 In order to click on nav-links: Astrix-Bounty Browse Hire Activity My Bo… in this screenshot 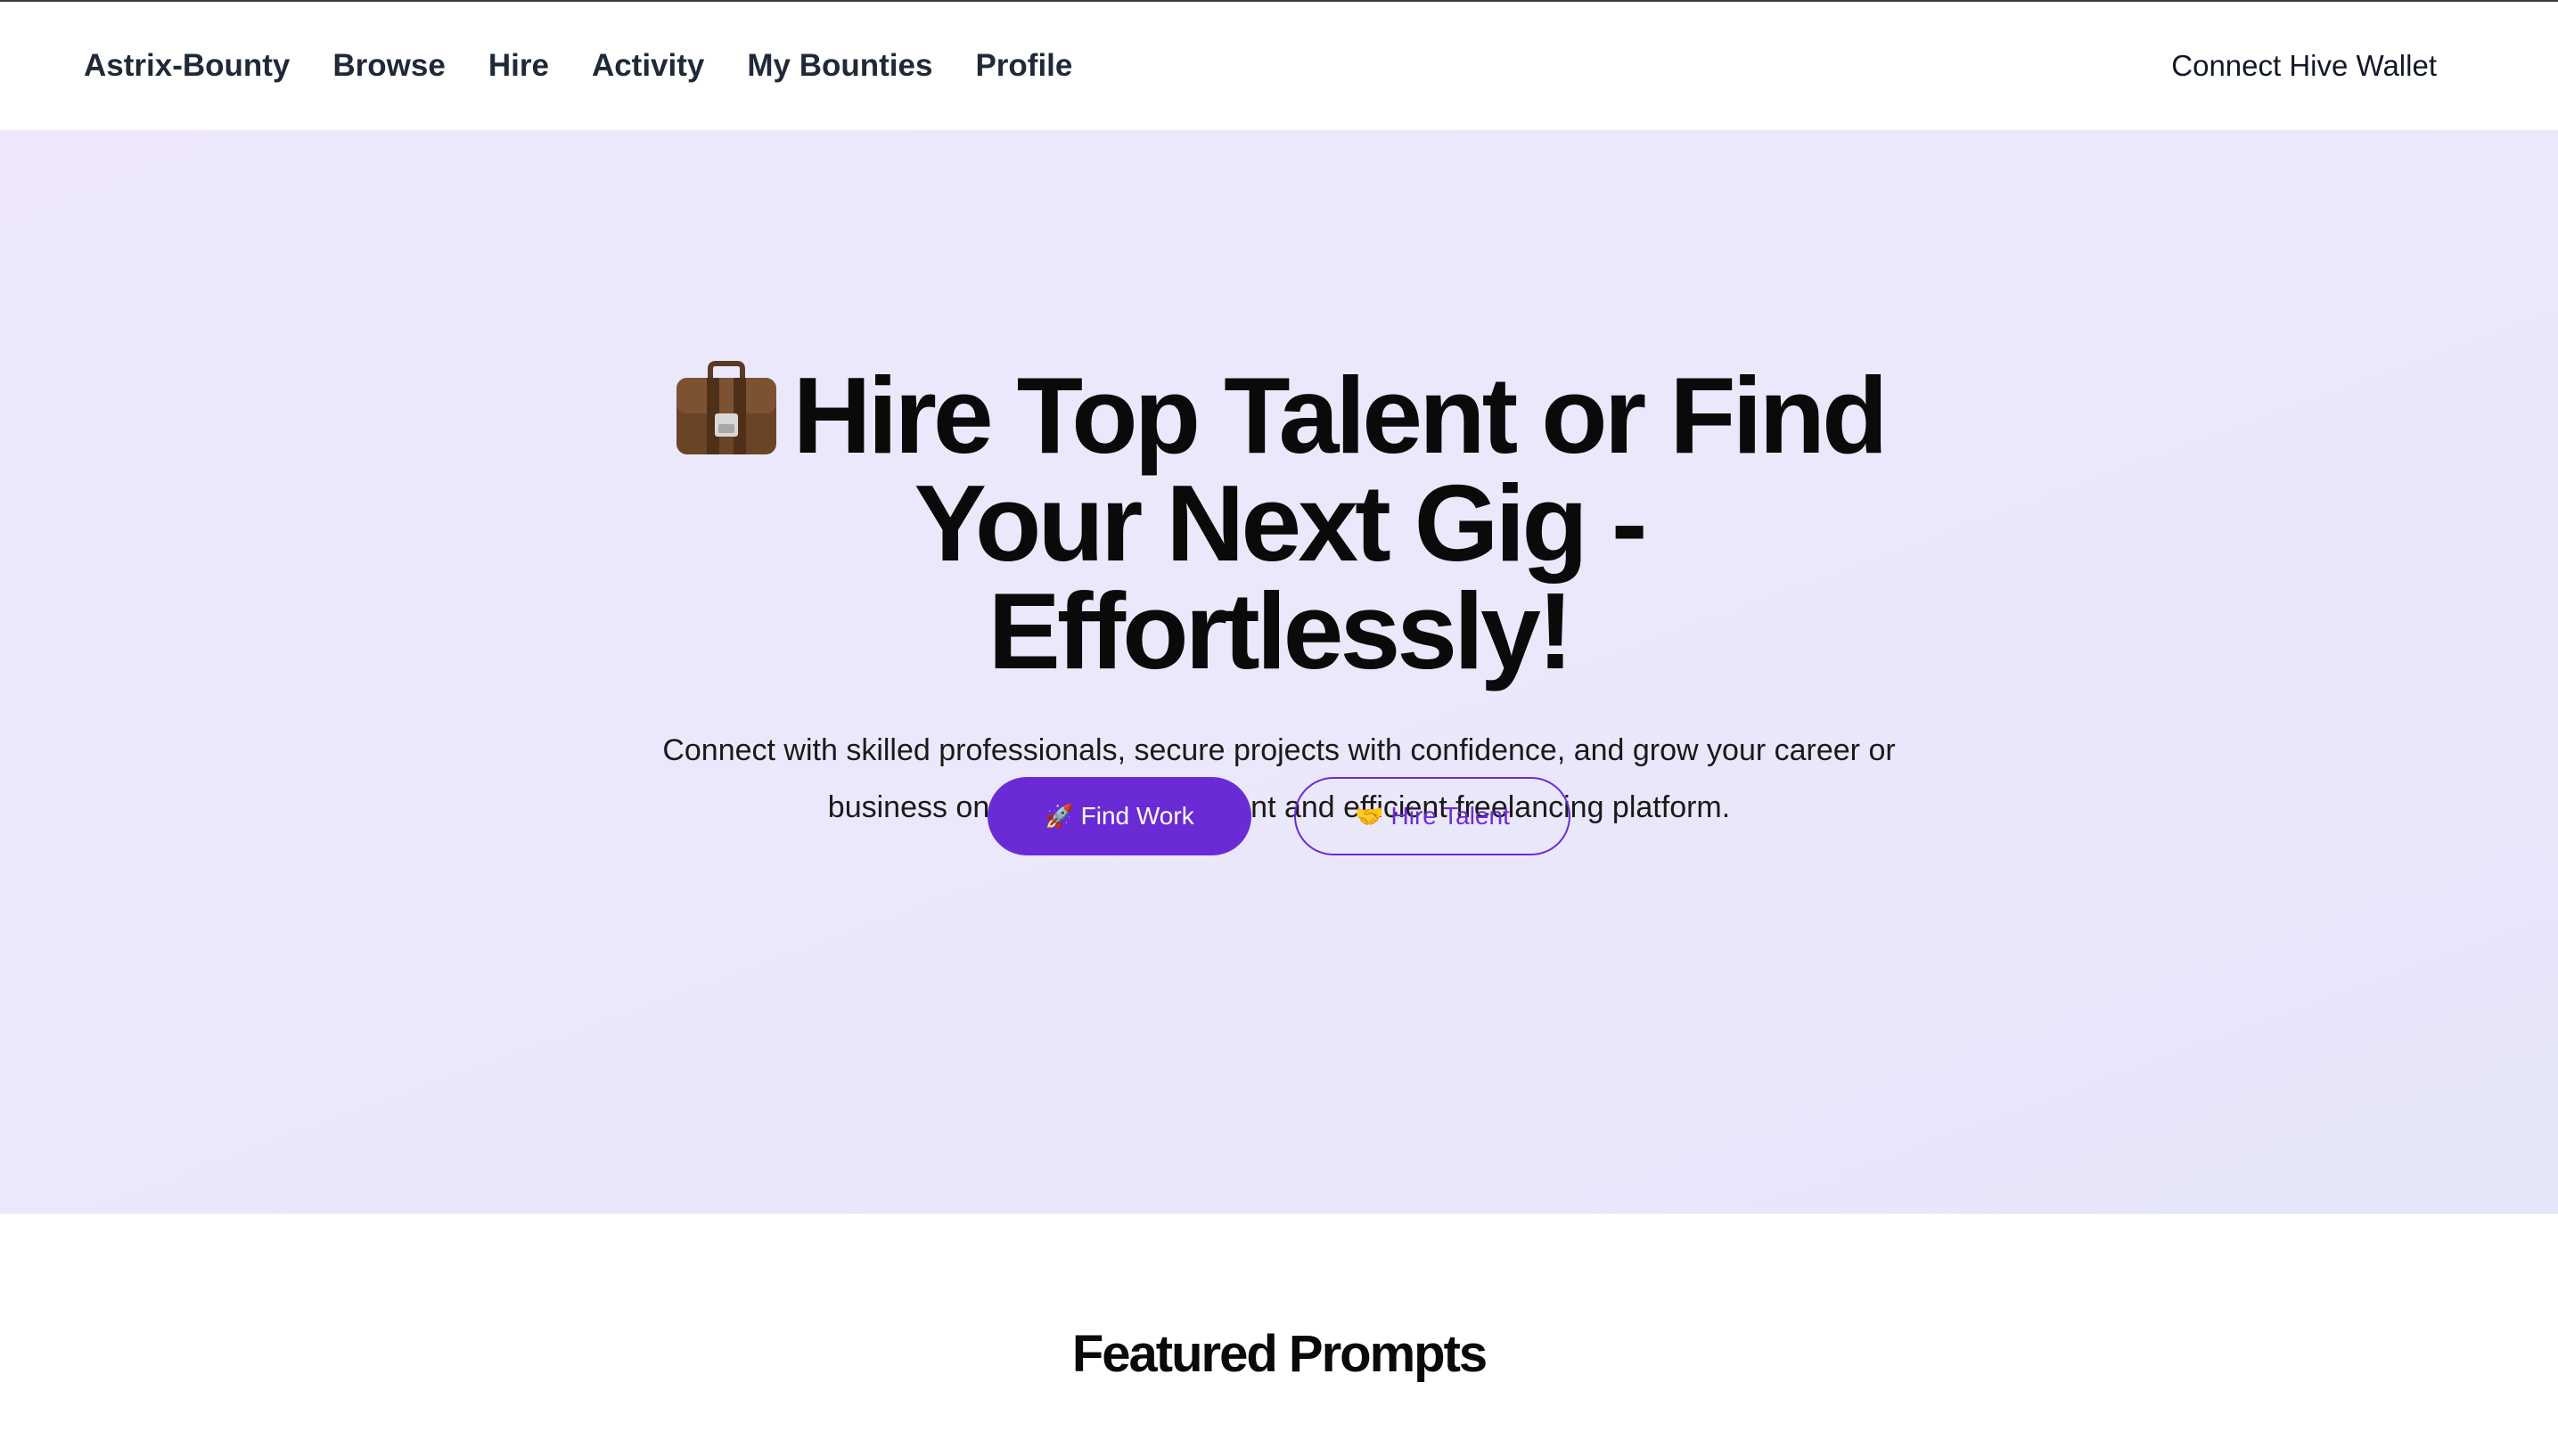, I will do `click(599, 66)`.